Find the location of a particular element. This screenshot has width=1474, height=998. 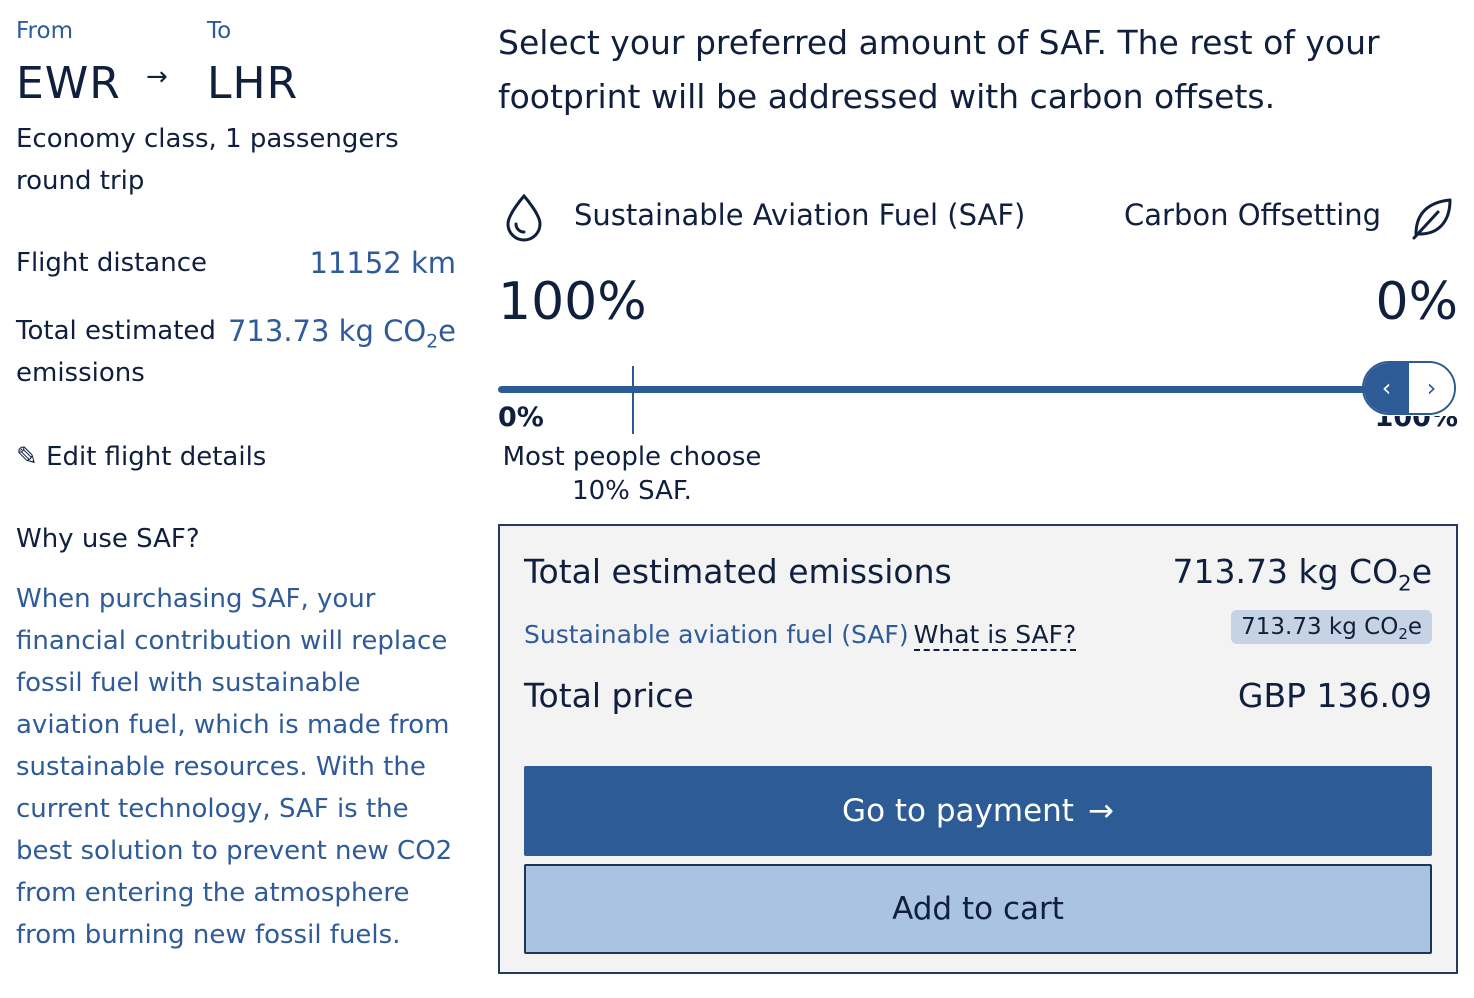

flight-distance-value: 11152 km is located at coordinates (382, 263).